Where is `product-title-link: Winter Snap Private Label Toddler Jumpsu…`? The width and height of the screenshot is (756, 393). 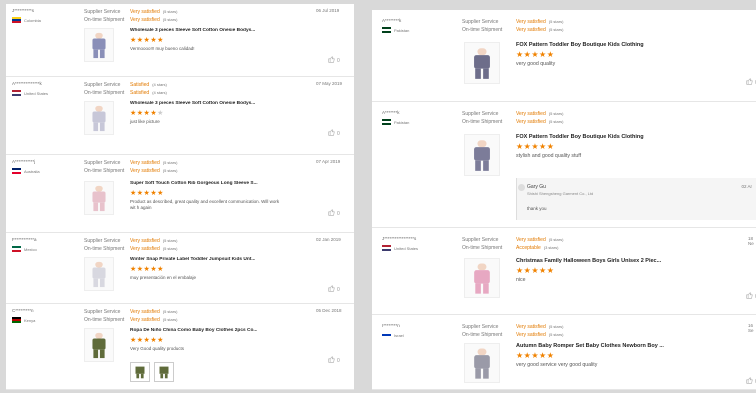
product-title-link: Winter Snap Private Label Toddler Jumpsu… is located at coordinates (192, 259).